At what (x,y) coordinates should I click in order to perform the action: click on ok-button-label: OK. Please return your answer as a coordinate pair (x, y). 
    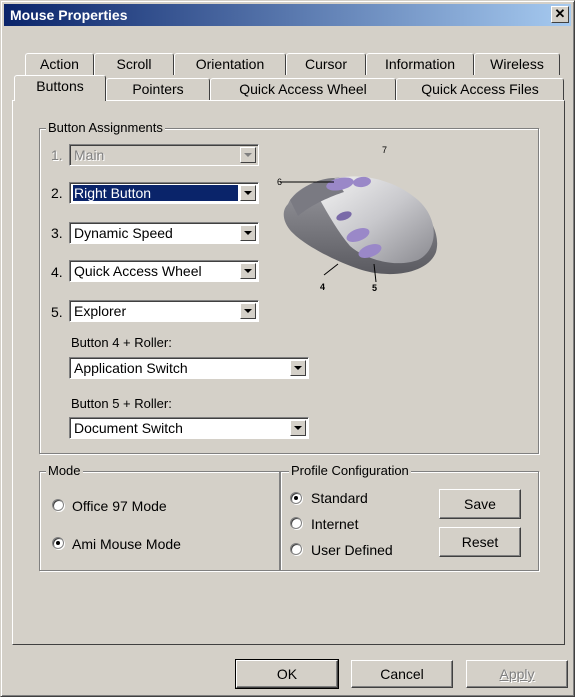
    Looking at the image, I should click on (287, 674).